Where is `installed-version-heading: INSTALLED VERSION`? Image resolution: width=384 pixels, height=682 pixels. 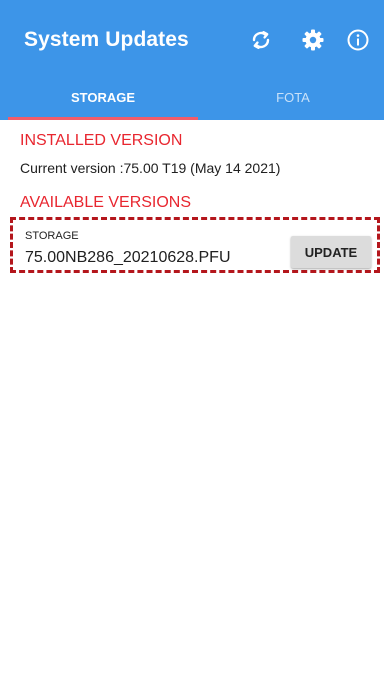 installed-version-heading: INSTALLED VERSION is located at coordinates (101, 140).